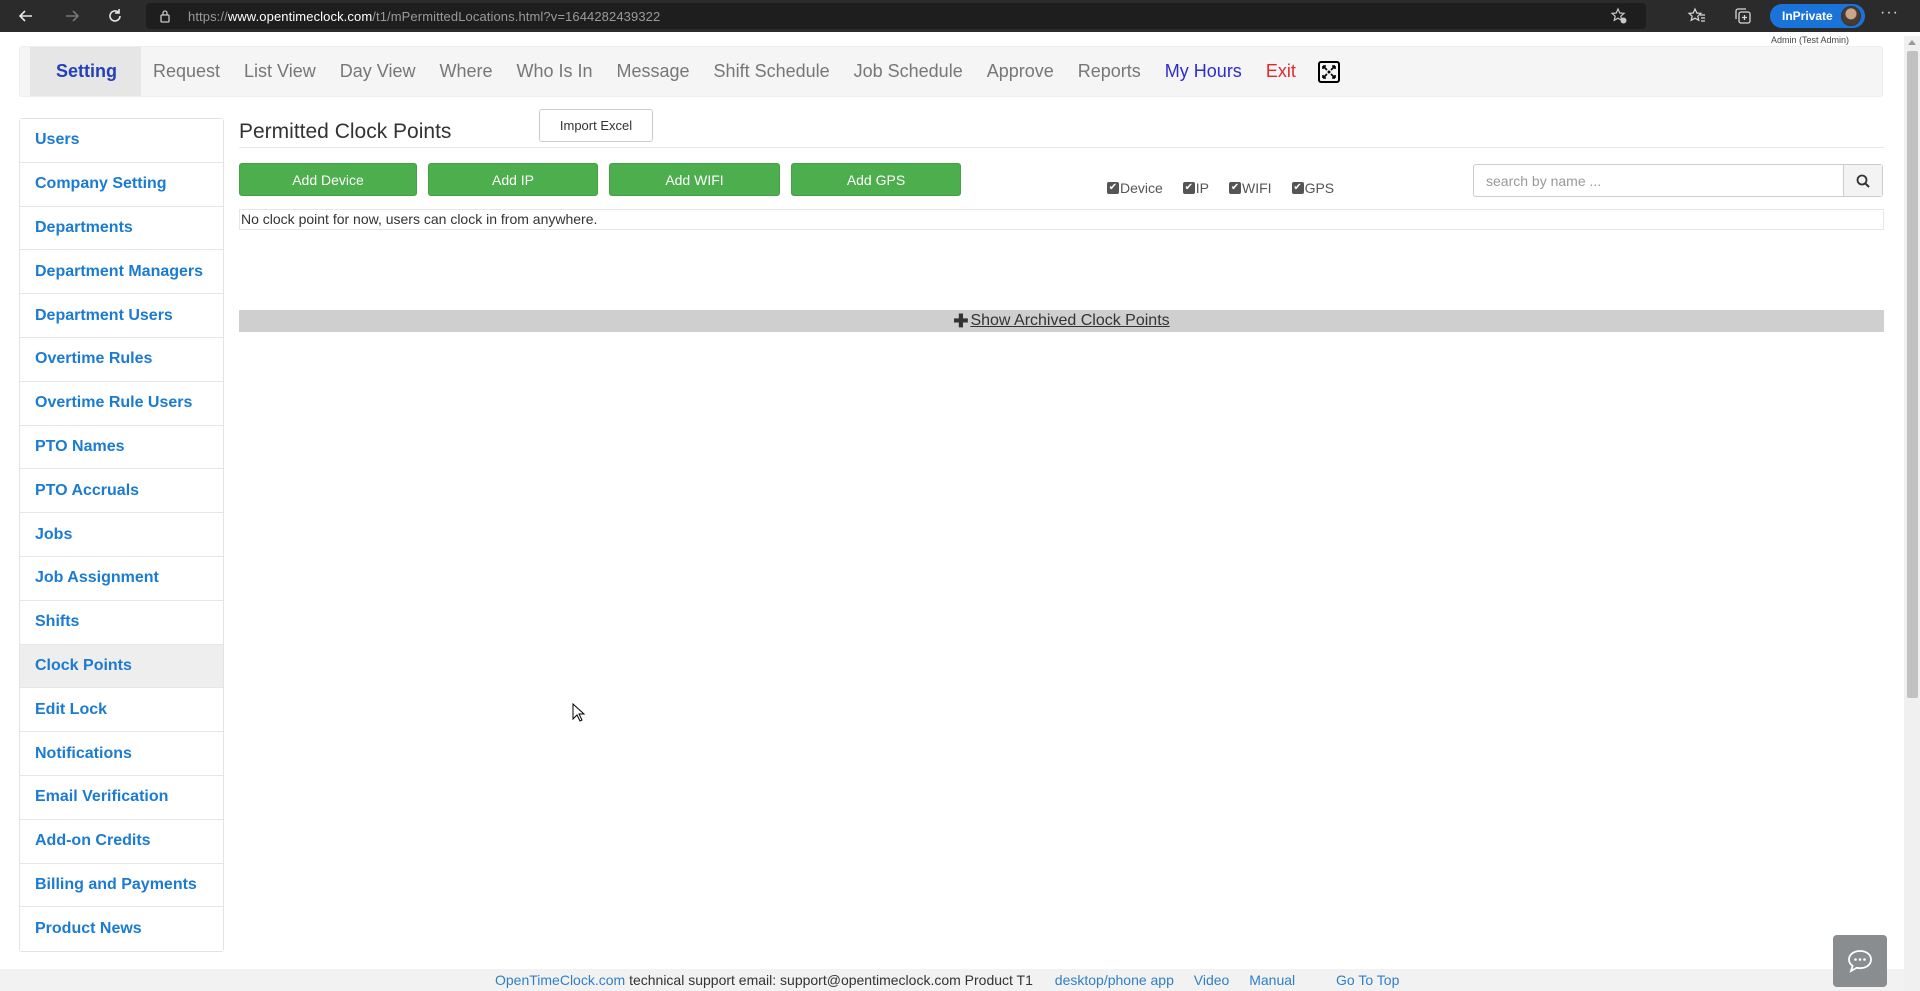 The image size is (1920, 991). I want to click on back-button, so click(26, 16).